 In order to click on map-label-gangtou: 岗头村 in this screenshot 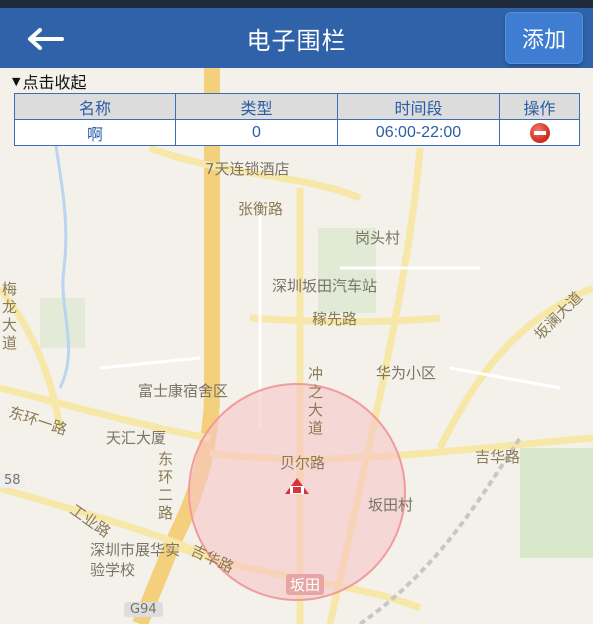, I will do `click(378, 238)`.